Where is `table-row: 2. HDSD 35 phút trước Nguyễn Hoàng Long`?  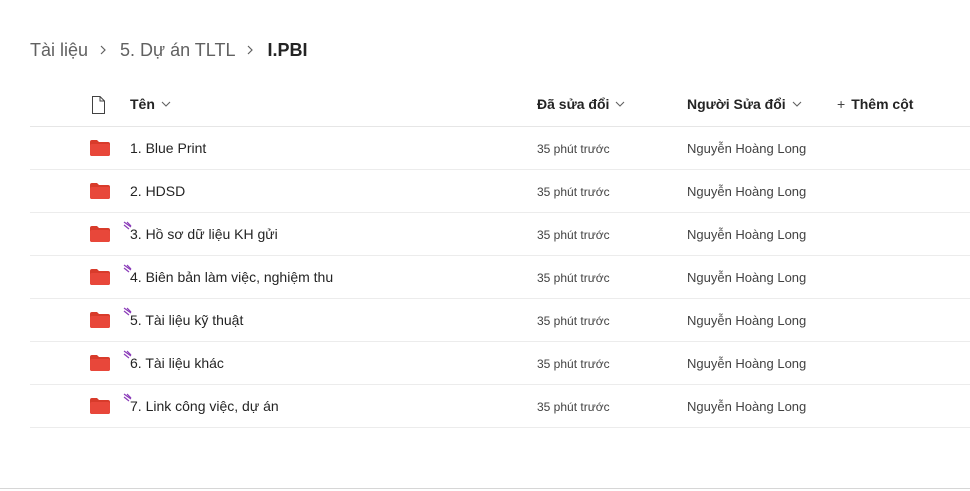
table-row: 2. HDSD 35 phút trước Nguyễn Hoàng Long is located at coordinates (500, 191).